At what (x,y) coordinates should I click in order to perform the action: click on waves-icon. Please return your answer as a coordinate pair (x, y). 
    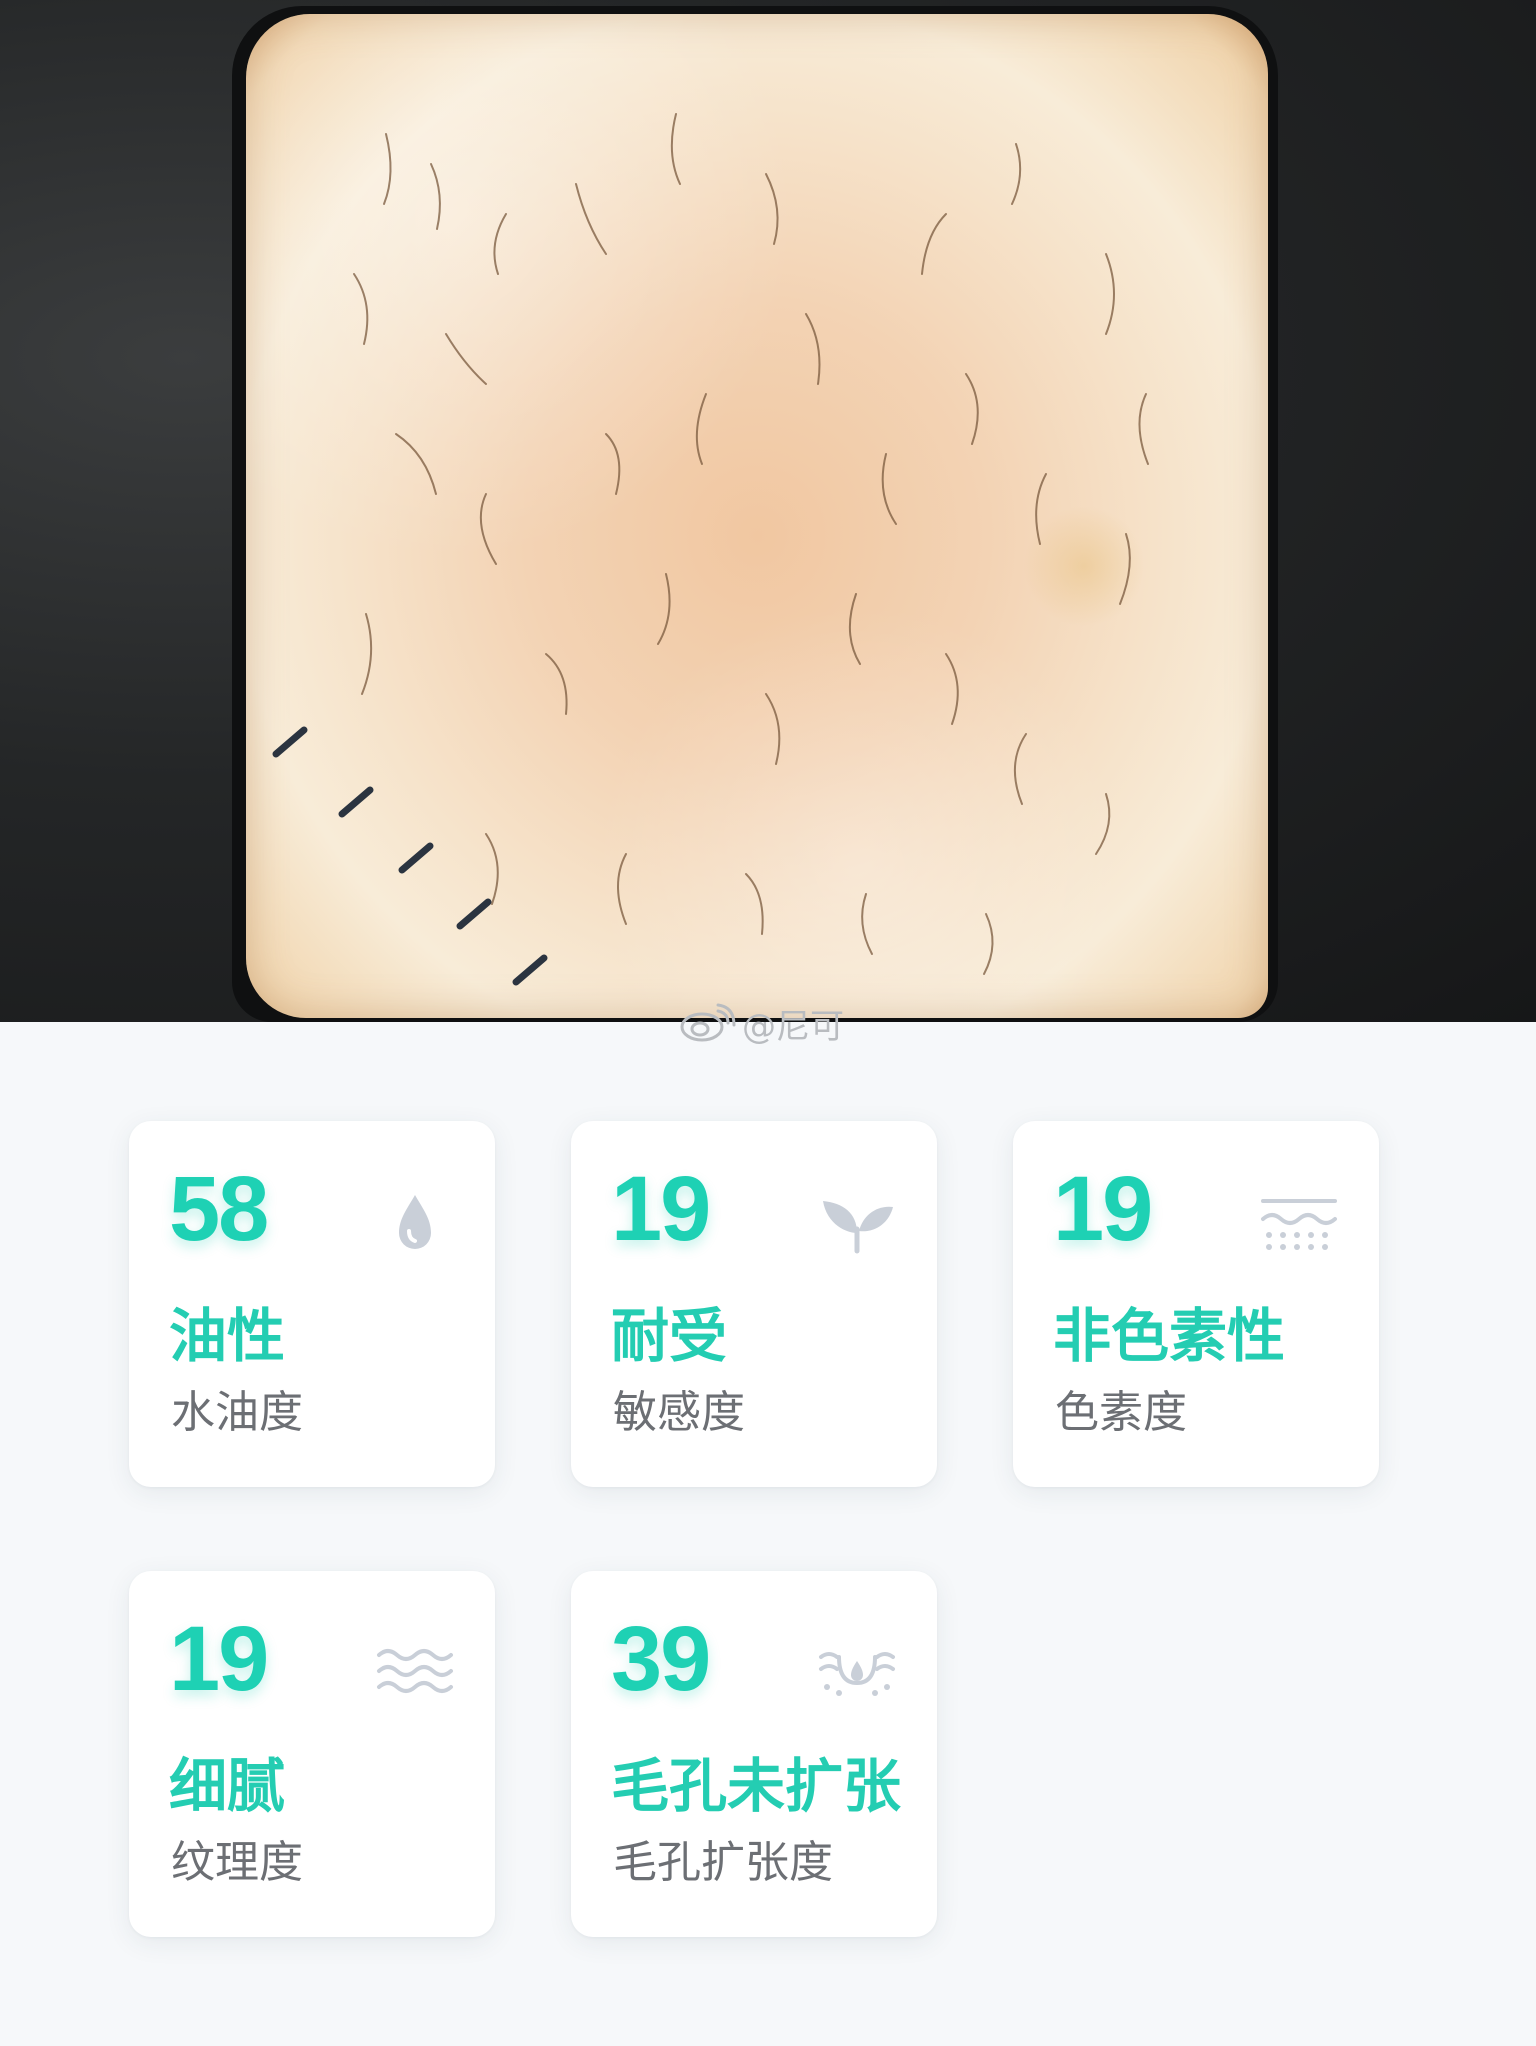
    Looking at the image, I should click on (415, 1671).